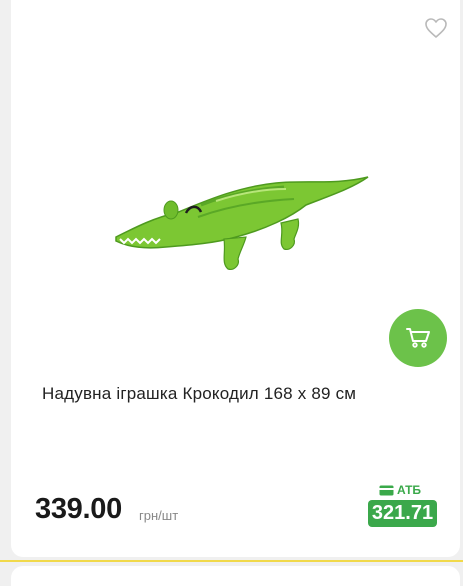 The width and height of the screenshot is (463, 586). I want to click on divider, so click(231, 561).